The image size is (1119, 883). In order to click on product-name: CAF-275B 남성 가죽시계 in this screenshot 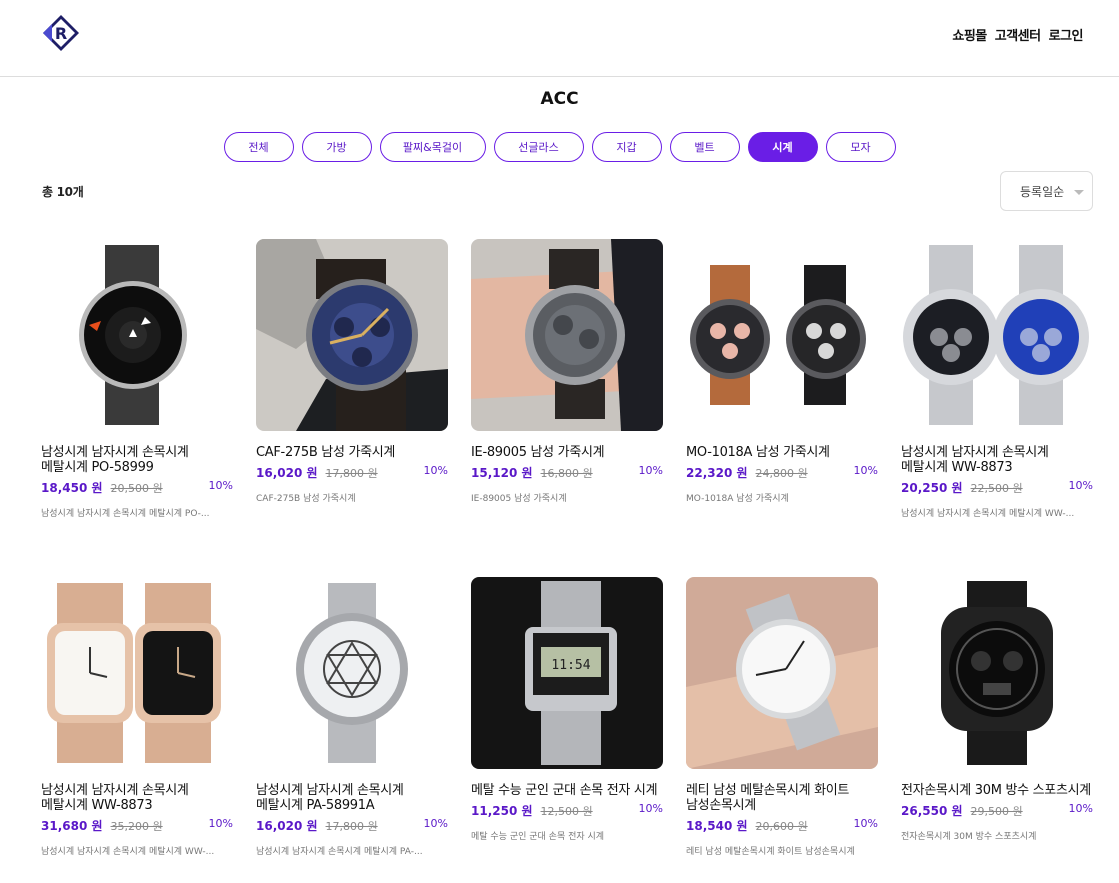, I will do `click(352, 452)`.